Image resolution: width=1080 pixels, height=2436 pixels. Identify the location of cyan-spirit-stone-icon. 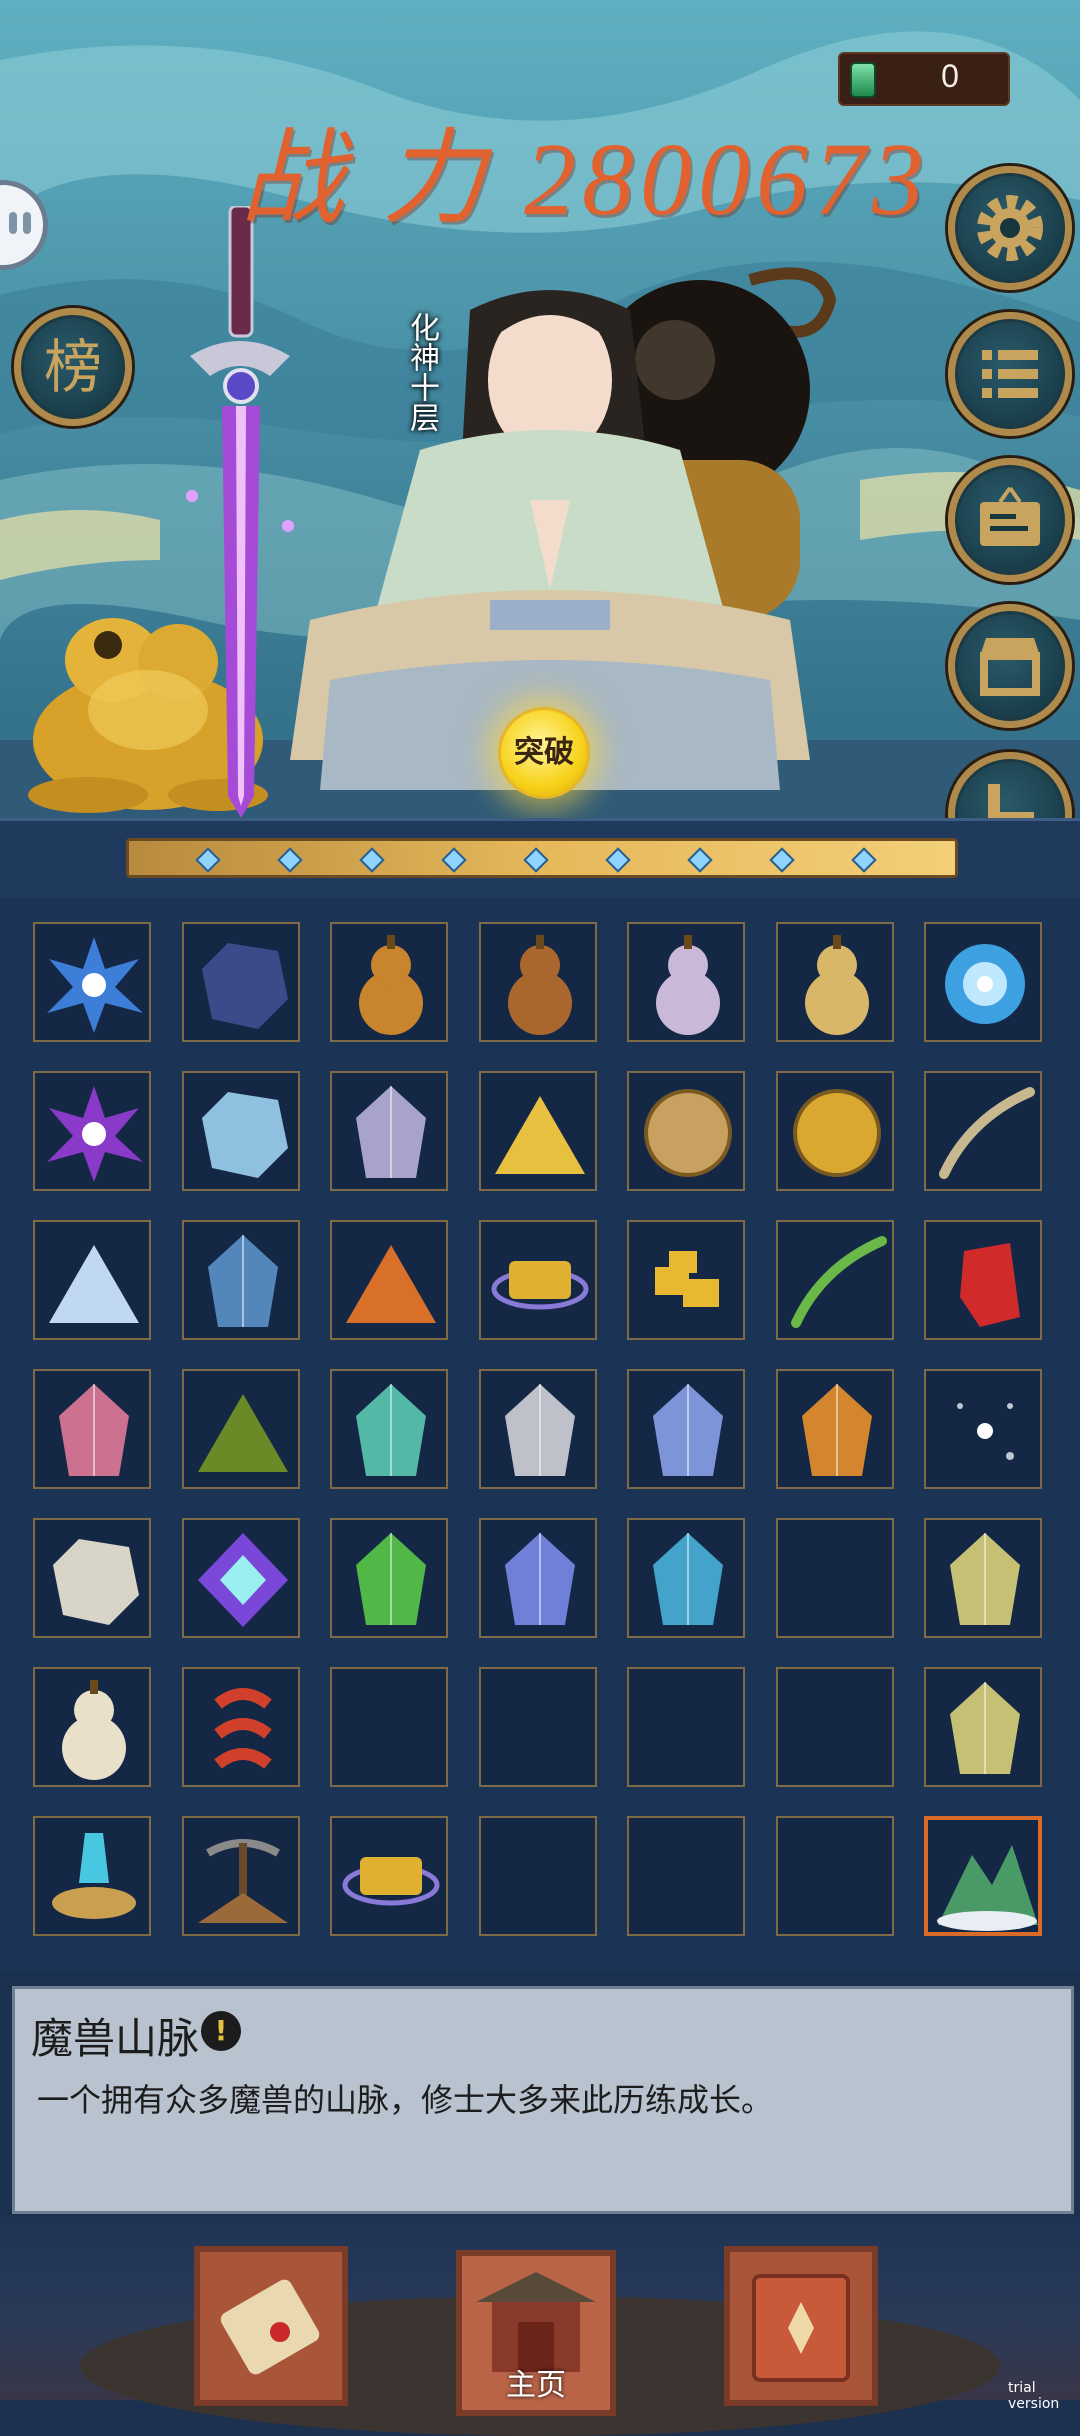
(688, 1579).